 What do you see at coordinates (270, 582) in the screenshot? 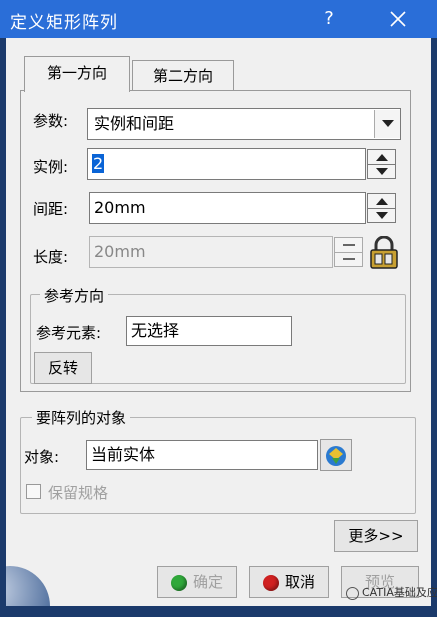
I see `cancel-led-icon` at bounding box center [270, 582].